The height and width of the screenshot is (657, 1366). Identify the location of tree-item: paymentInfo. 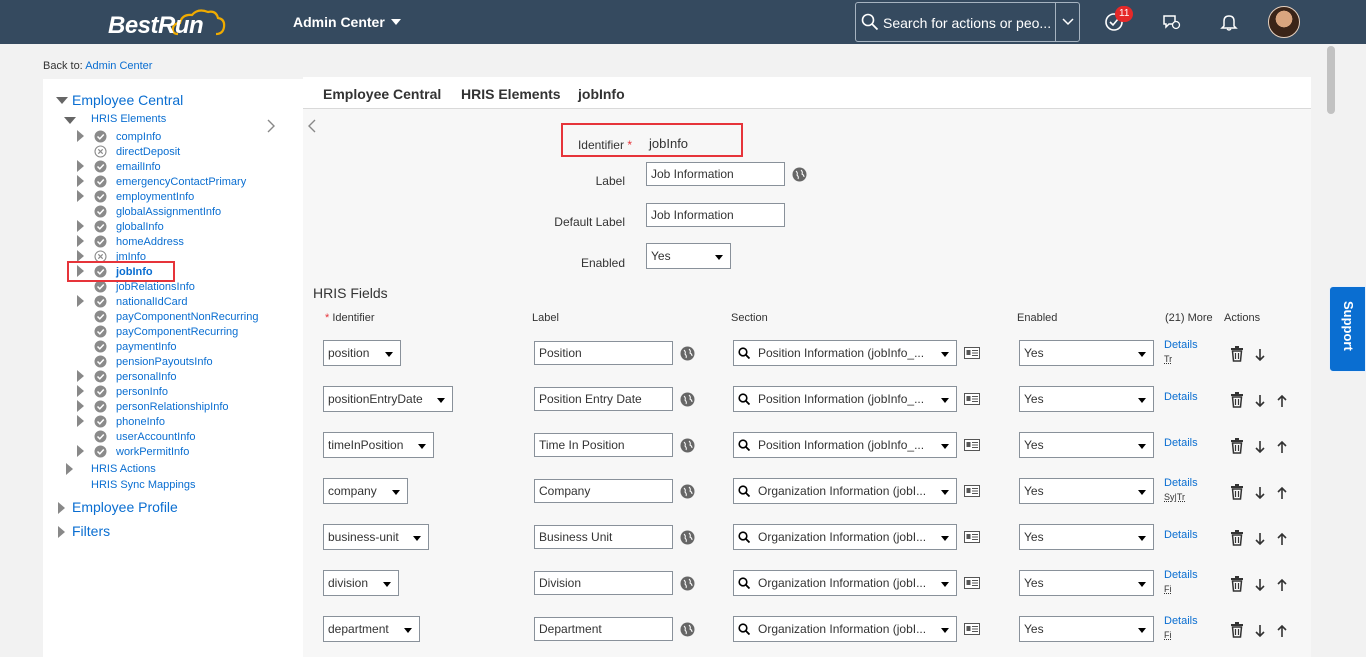
(146, 347).